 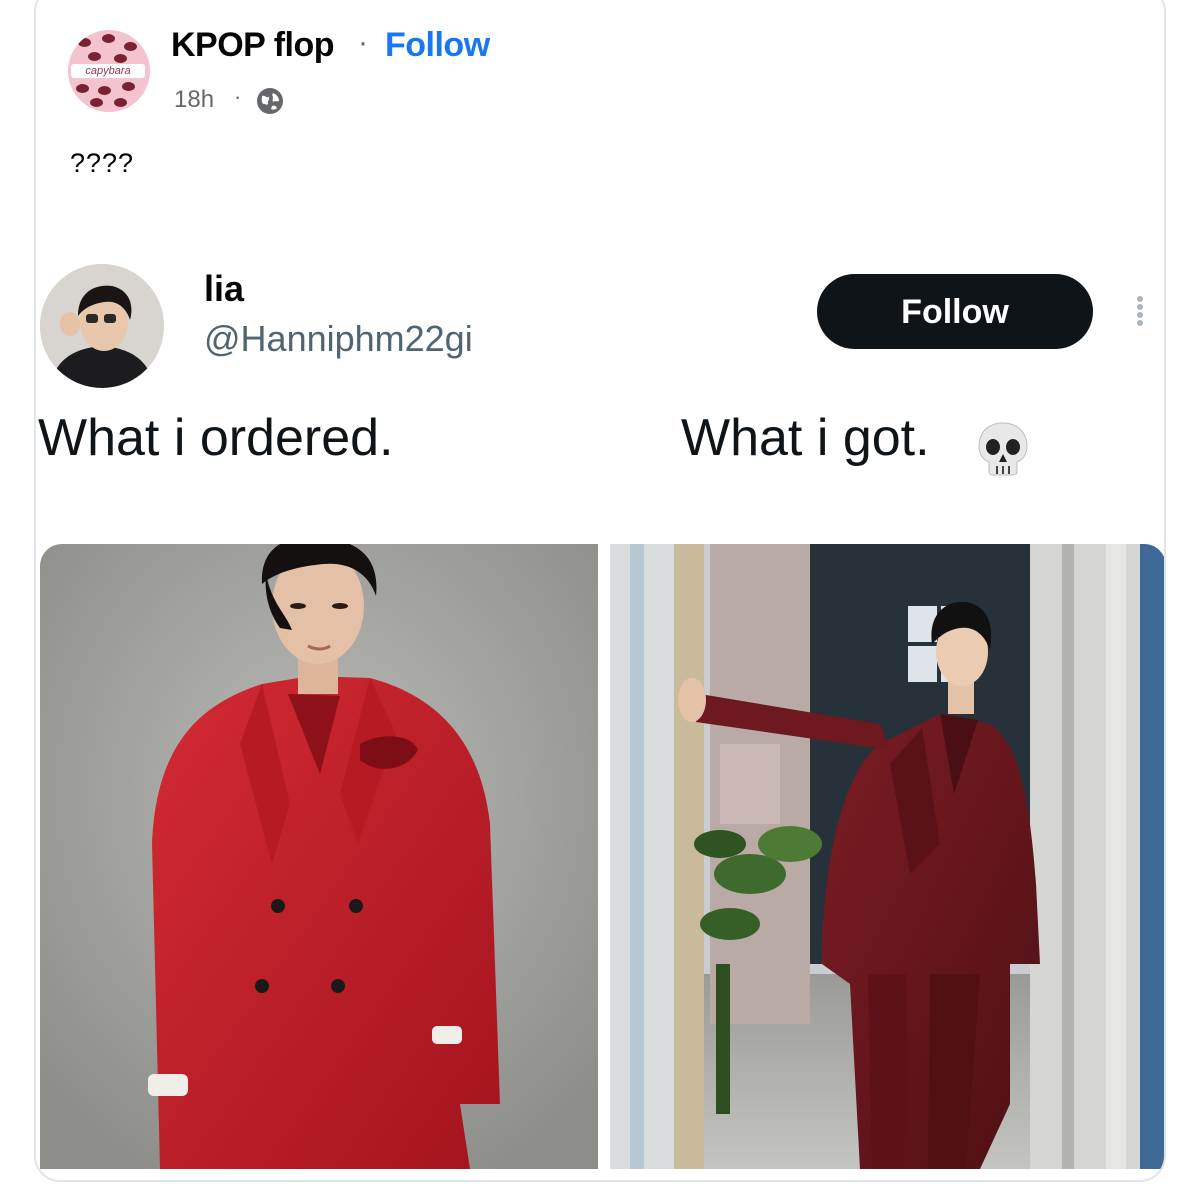 I want to click on page-avatar: capybara, so click(x=109, y=71).